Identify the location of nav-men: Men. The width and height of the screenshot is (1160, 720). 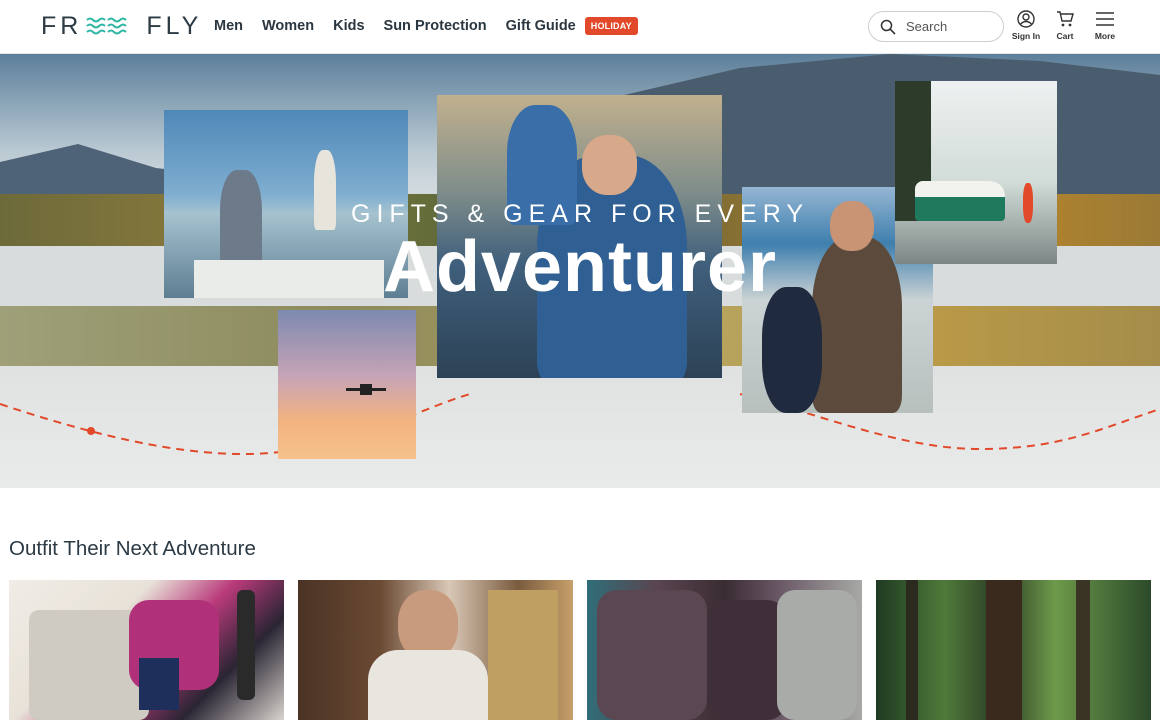
(228, 26).